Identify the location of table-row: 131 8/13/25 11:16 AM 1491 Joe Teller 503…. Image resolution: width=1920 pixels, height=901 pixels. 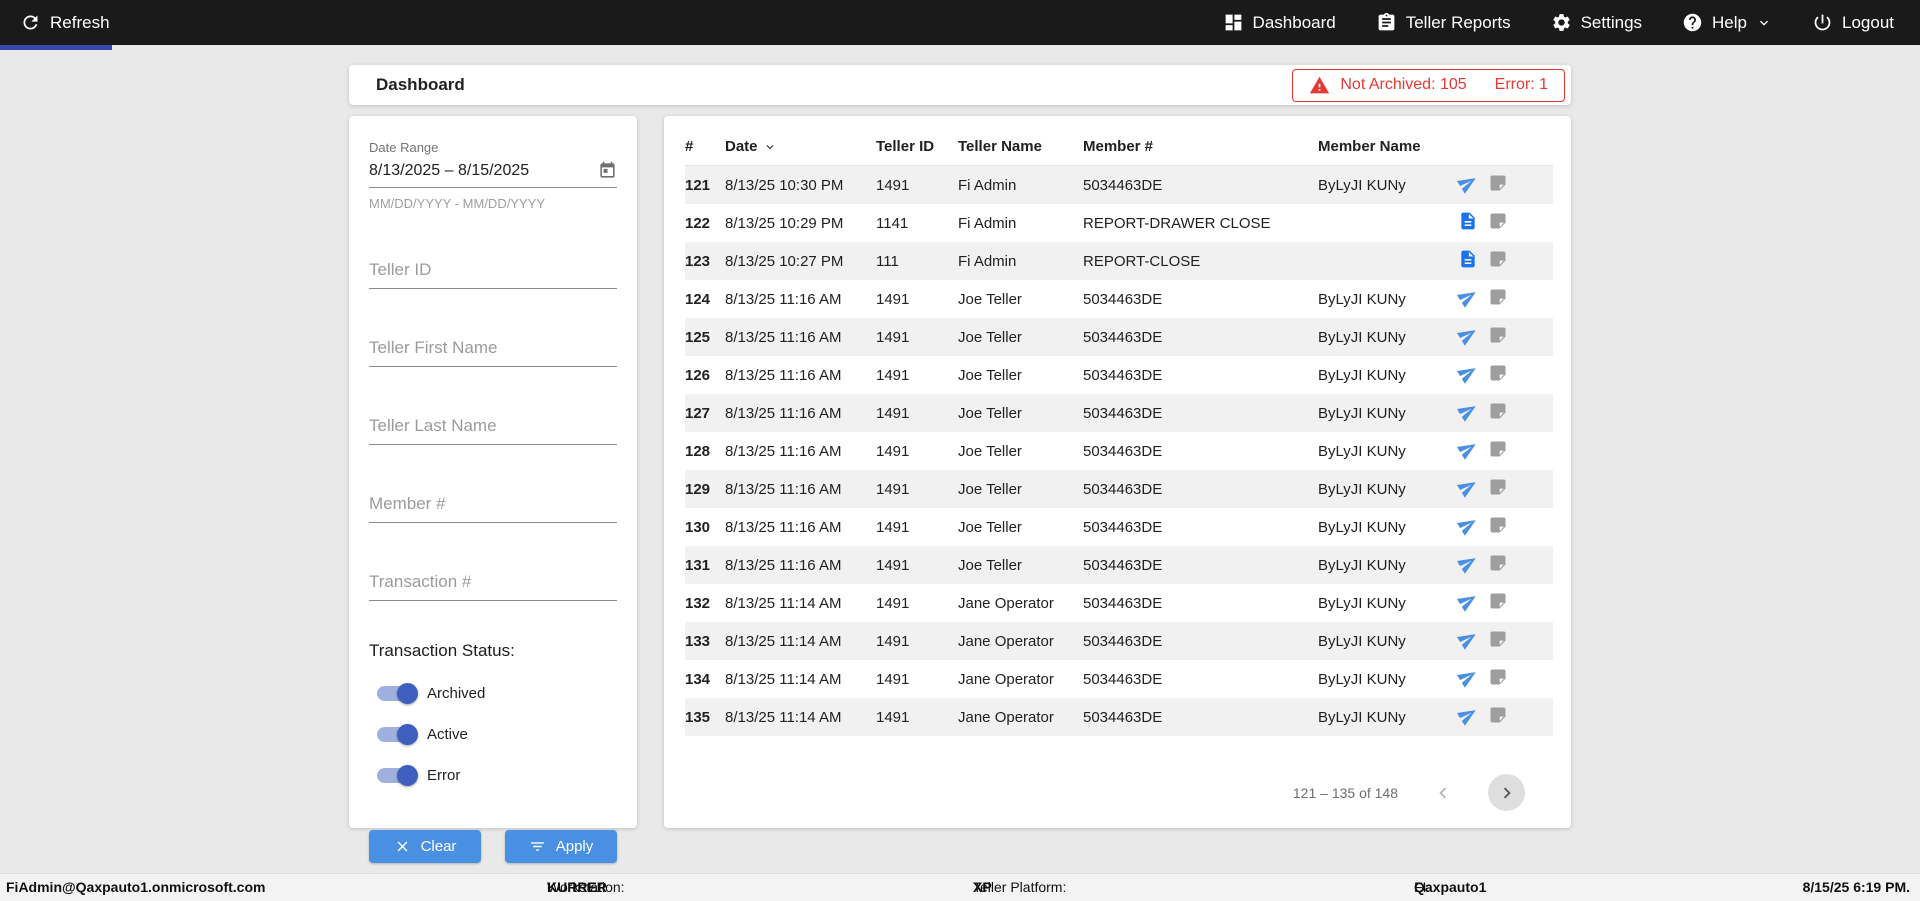
(1119, 565).